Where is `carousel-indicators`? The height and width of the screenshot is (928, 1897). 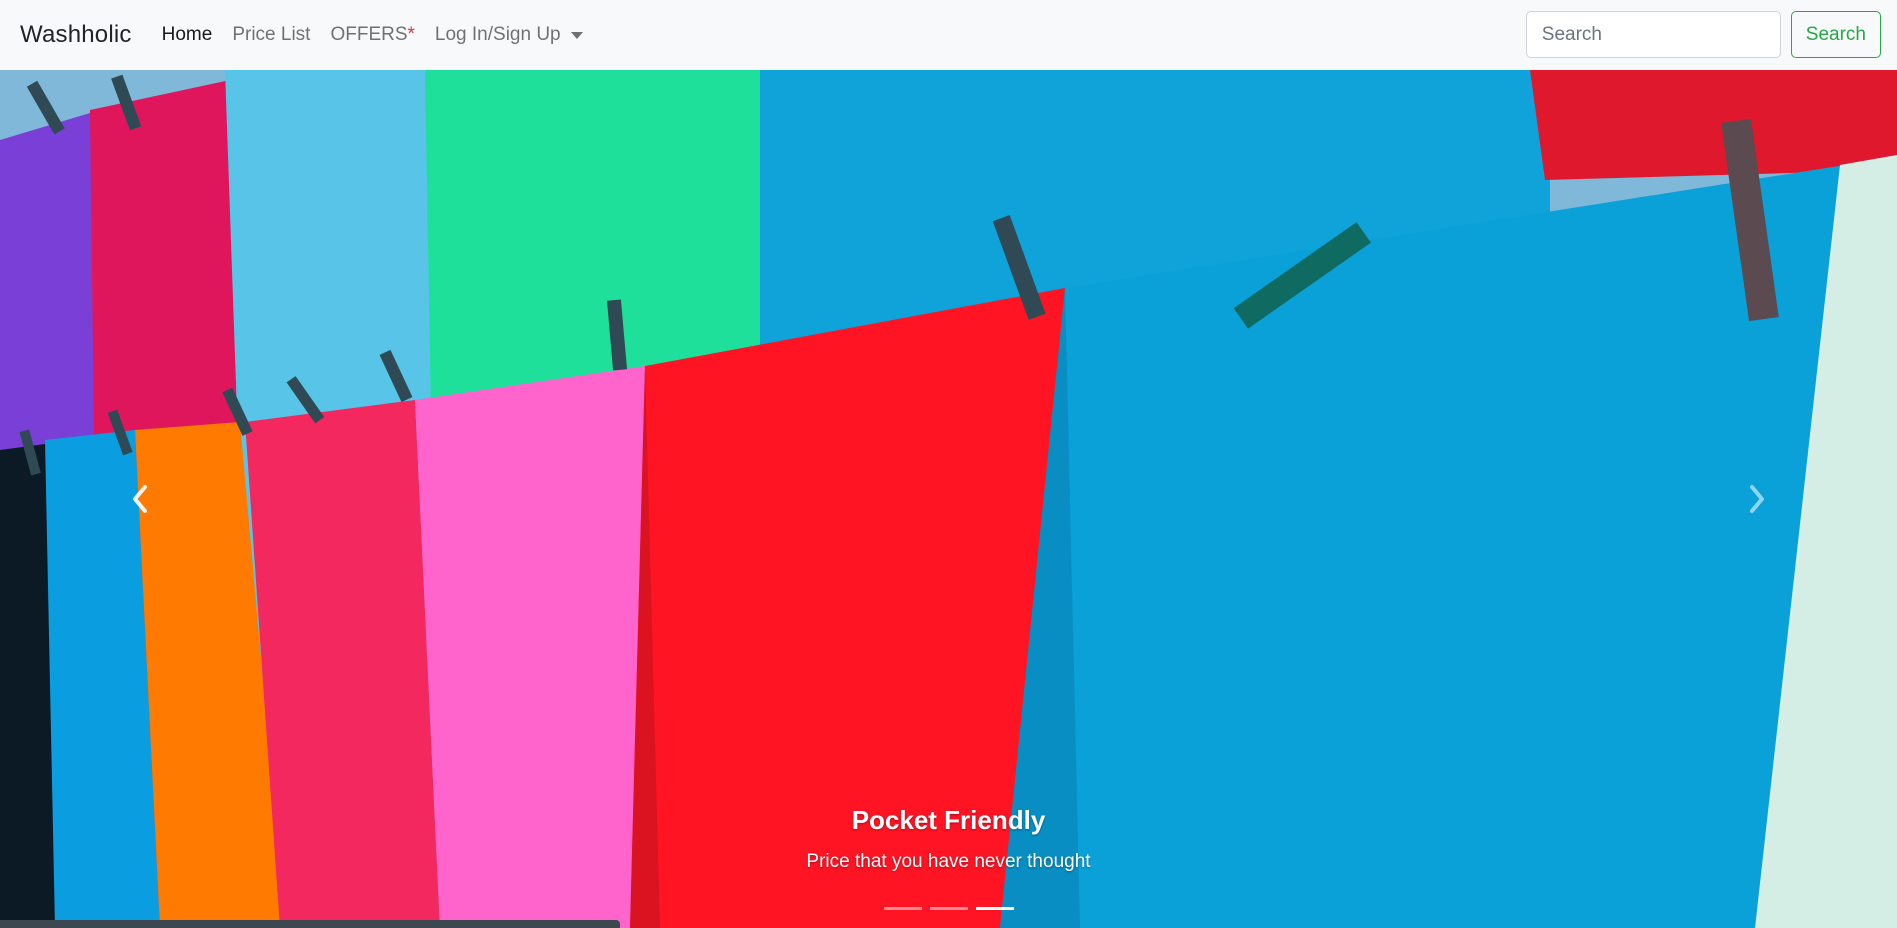 carousel-indicators is located at coordinates (948, 908).